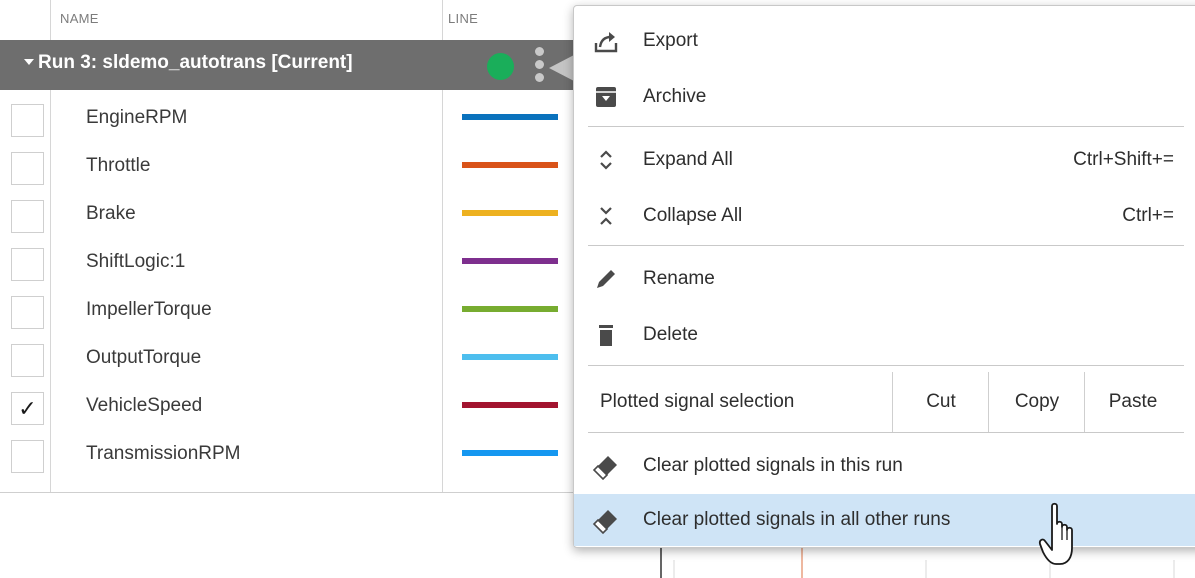 The height and width of the screenshot is (578, 1195). Describe the element at coordinates (1148, 215) in the screenshot. I see `collapse-all-shortcut: Ctrl+=` at that location.